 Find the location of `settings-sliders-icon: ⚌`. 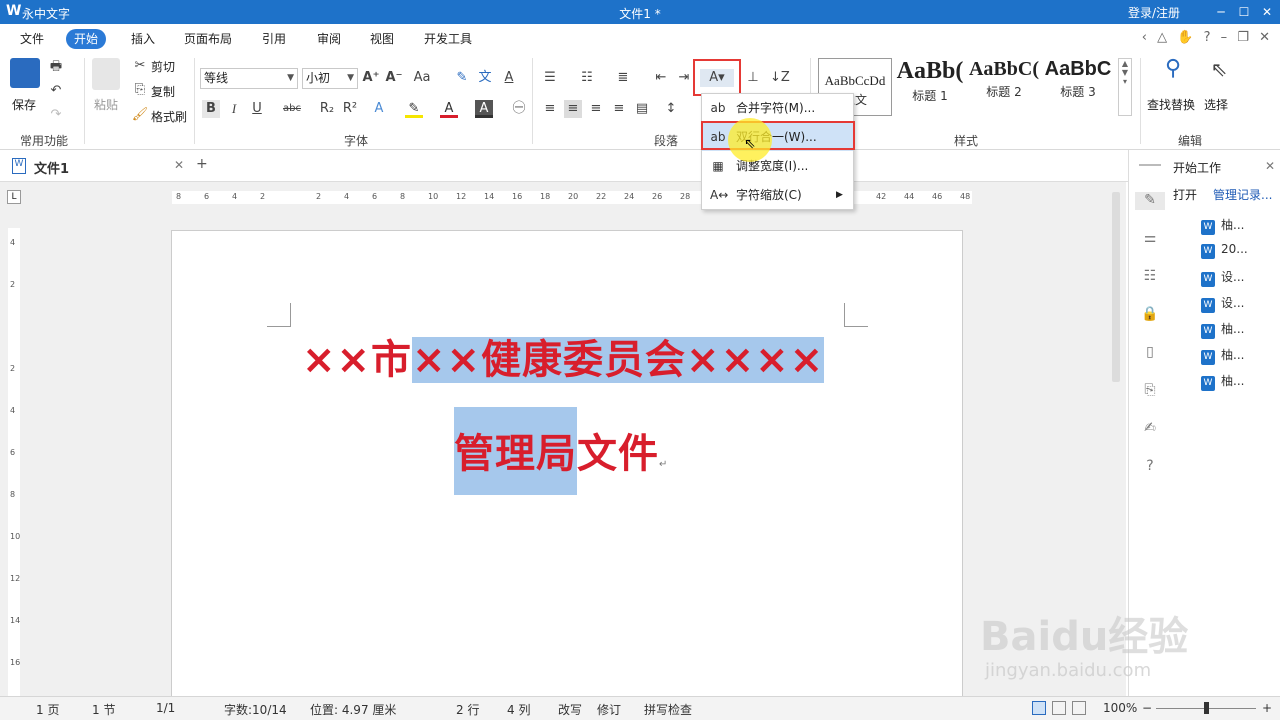

settings-sliders-icon: ⚌ is located at coordinates (1150, 239).